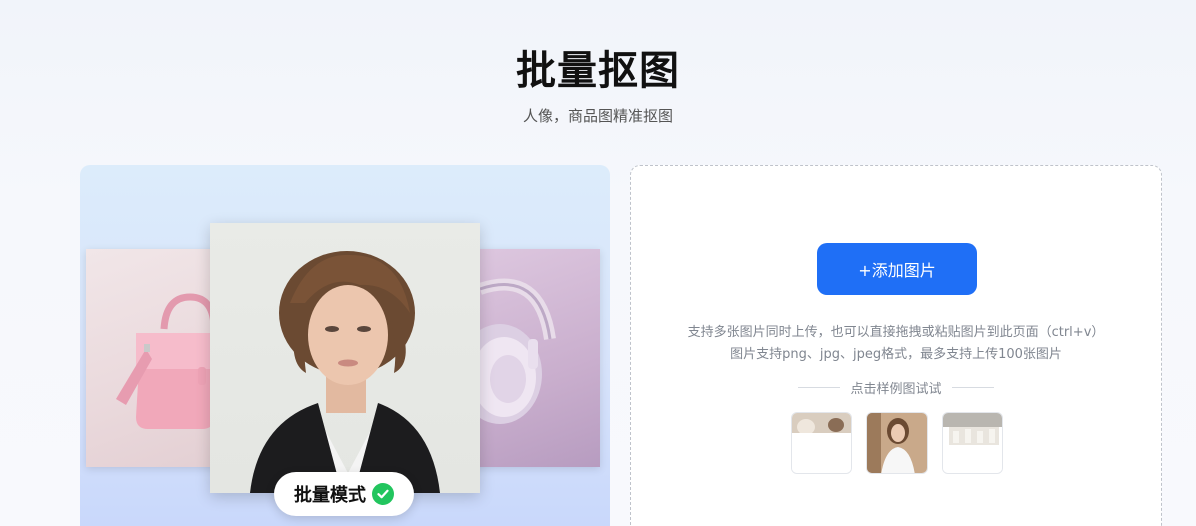 Image resolution: width=1196 pixels, height=526 pixels. I want to click on upload-hint-line1: 支持多张图片同时上传，也可以直接拖拽或粘贴图片到此页面（ctrl+v）, so click(896, 332).